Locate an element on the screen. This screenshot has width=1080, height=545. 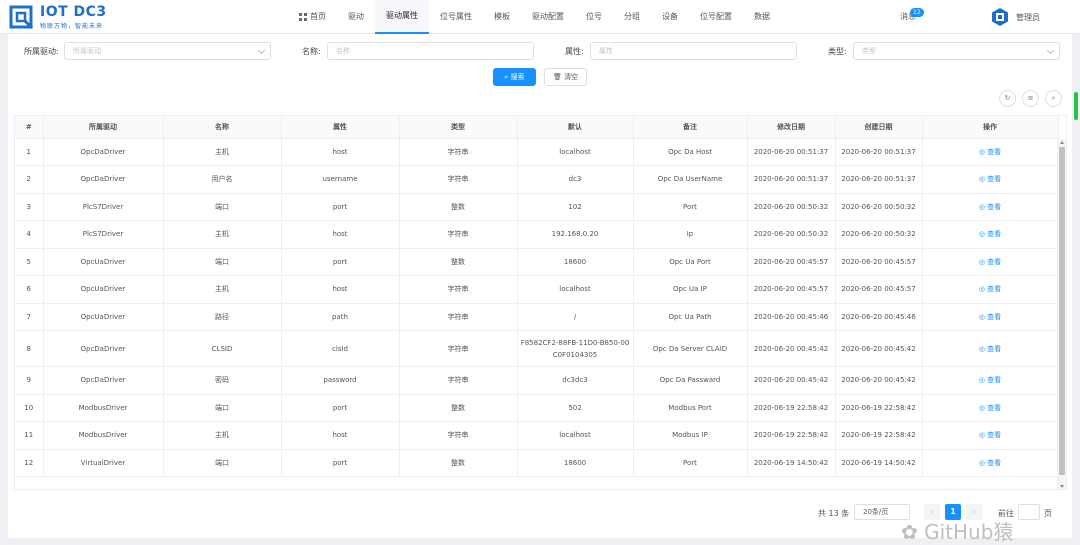
table-cell: OpcUaDriver is located at coordinates (103, 262).